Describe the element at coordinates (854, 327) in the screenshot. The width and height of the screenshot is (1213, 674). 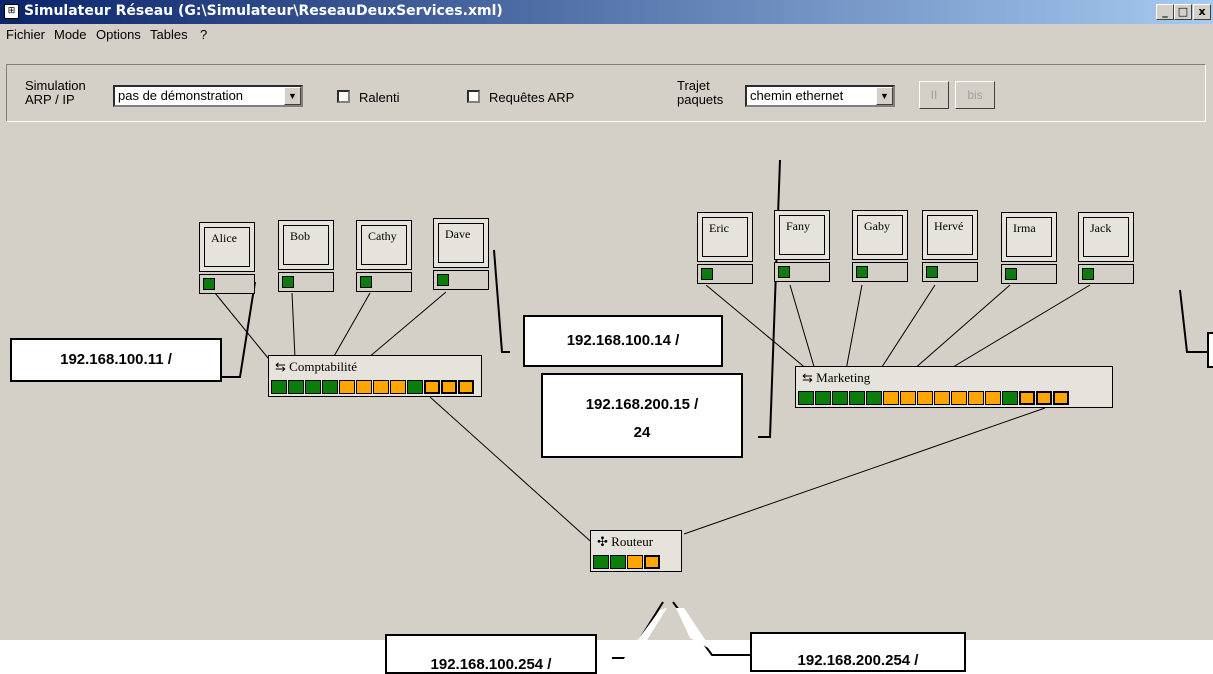
I see `link-gaby` at that location.